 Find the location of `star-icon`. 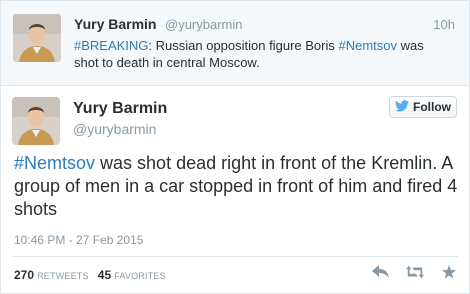

star-icon is located at coordinates (449, 272).